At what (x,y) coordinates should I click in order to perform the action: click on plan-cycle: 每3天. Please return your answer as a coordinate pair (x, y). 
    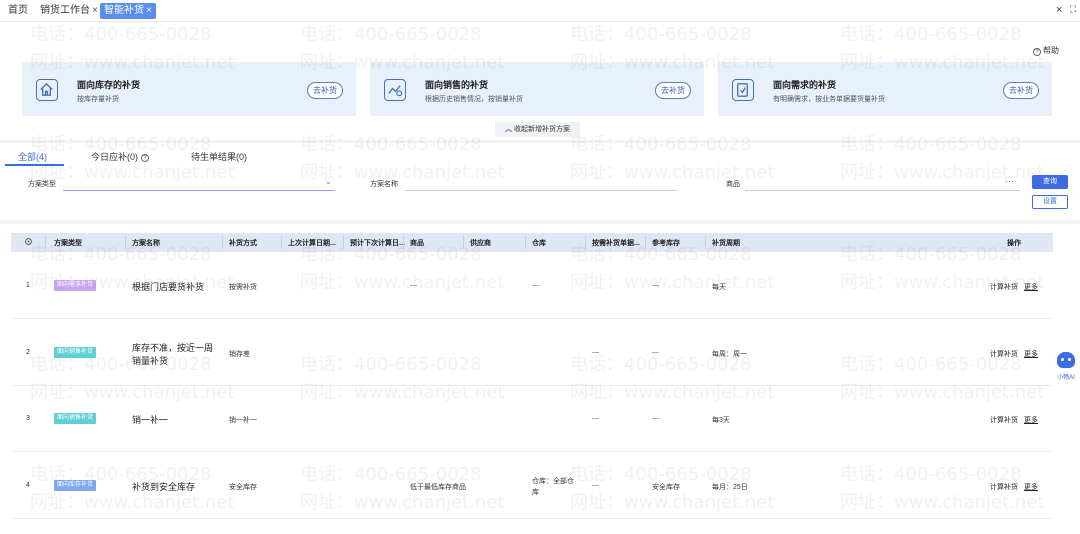
    Looking at the image, I should click on (721, 420).